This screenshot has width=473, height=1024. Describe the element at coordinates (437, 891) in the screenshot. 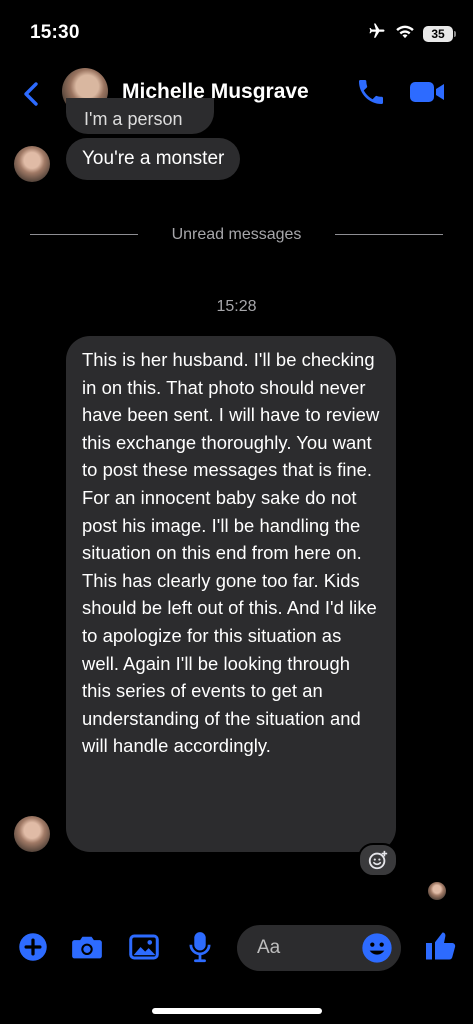

I see `seen-receipt-avatar` at that location.